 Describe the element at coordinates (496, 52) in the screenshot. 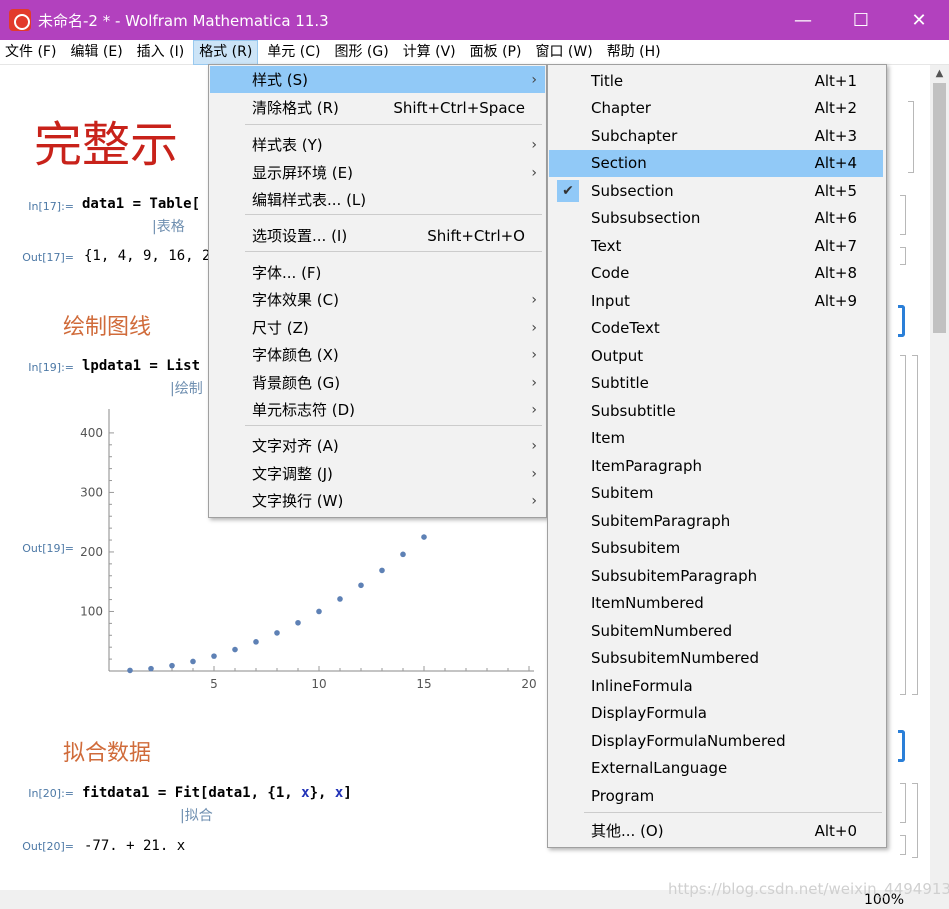

I see `menu-7: 面板 (P)` at that location.